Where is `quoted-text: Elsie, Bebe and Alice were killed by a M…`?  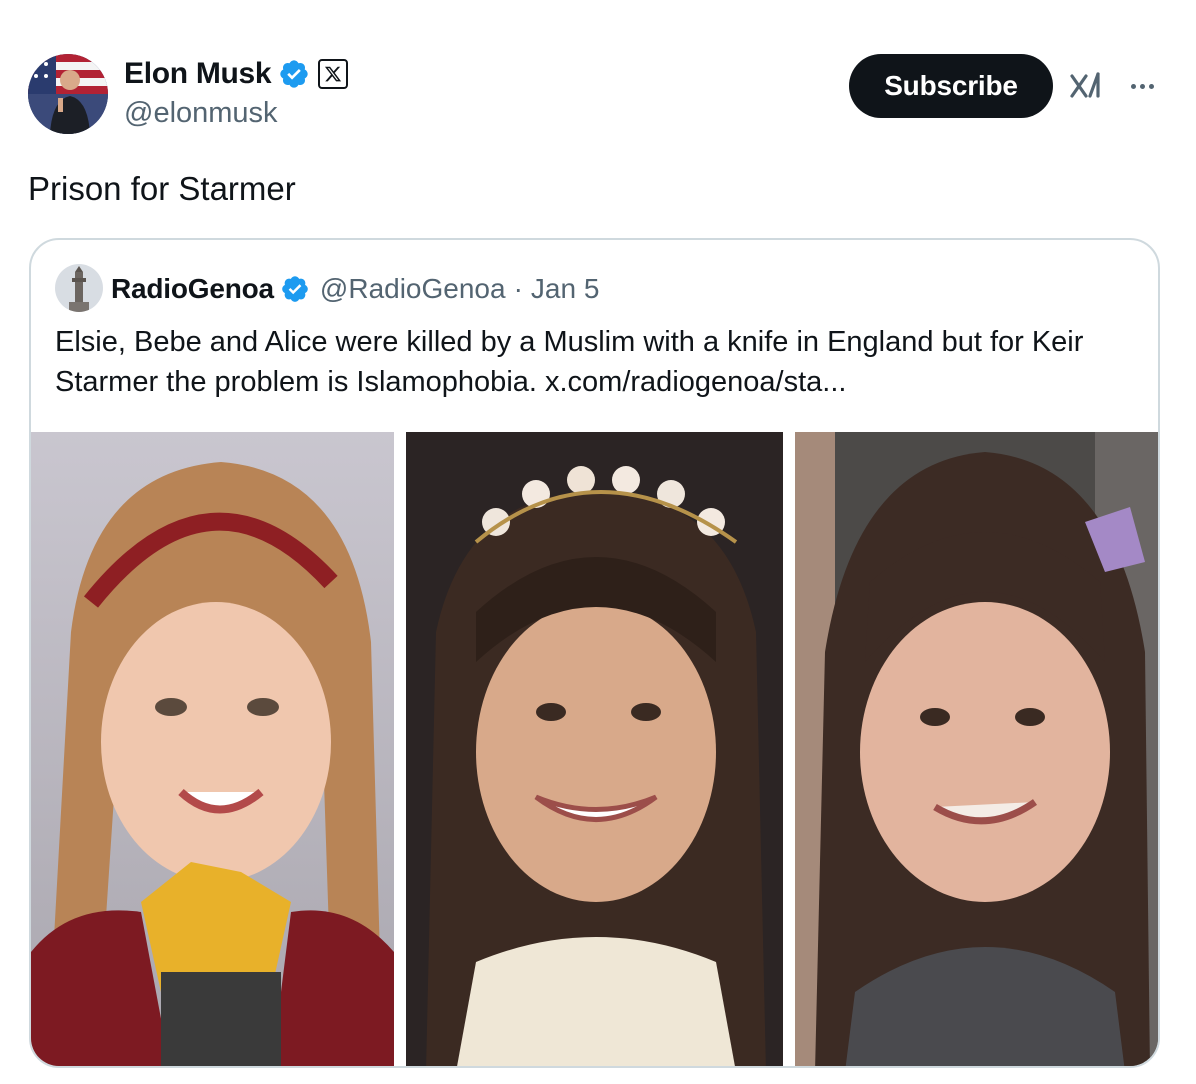
quoted-text: Elsie, Bebe and Alice were killed by a M… is located at coordinates (595, 362).